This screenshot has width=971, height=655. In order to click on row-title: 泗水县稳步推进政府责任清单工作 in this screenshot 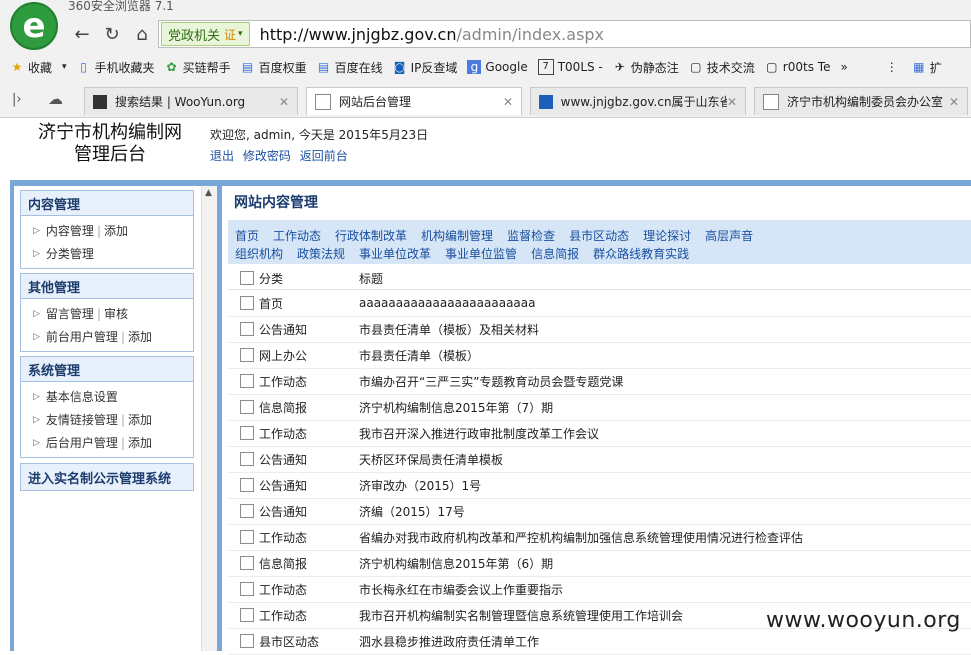, I will do `click(449, 641)`.